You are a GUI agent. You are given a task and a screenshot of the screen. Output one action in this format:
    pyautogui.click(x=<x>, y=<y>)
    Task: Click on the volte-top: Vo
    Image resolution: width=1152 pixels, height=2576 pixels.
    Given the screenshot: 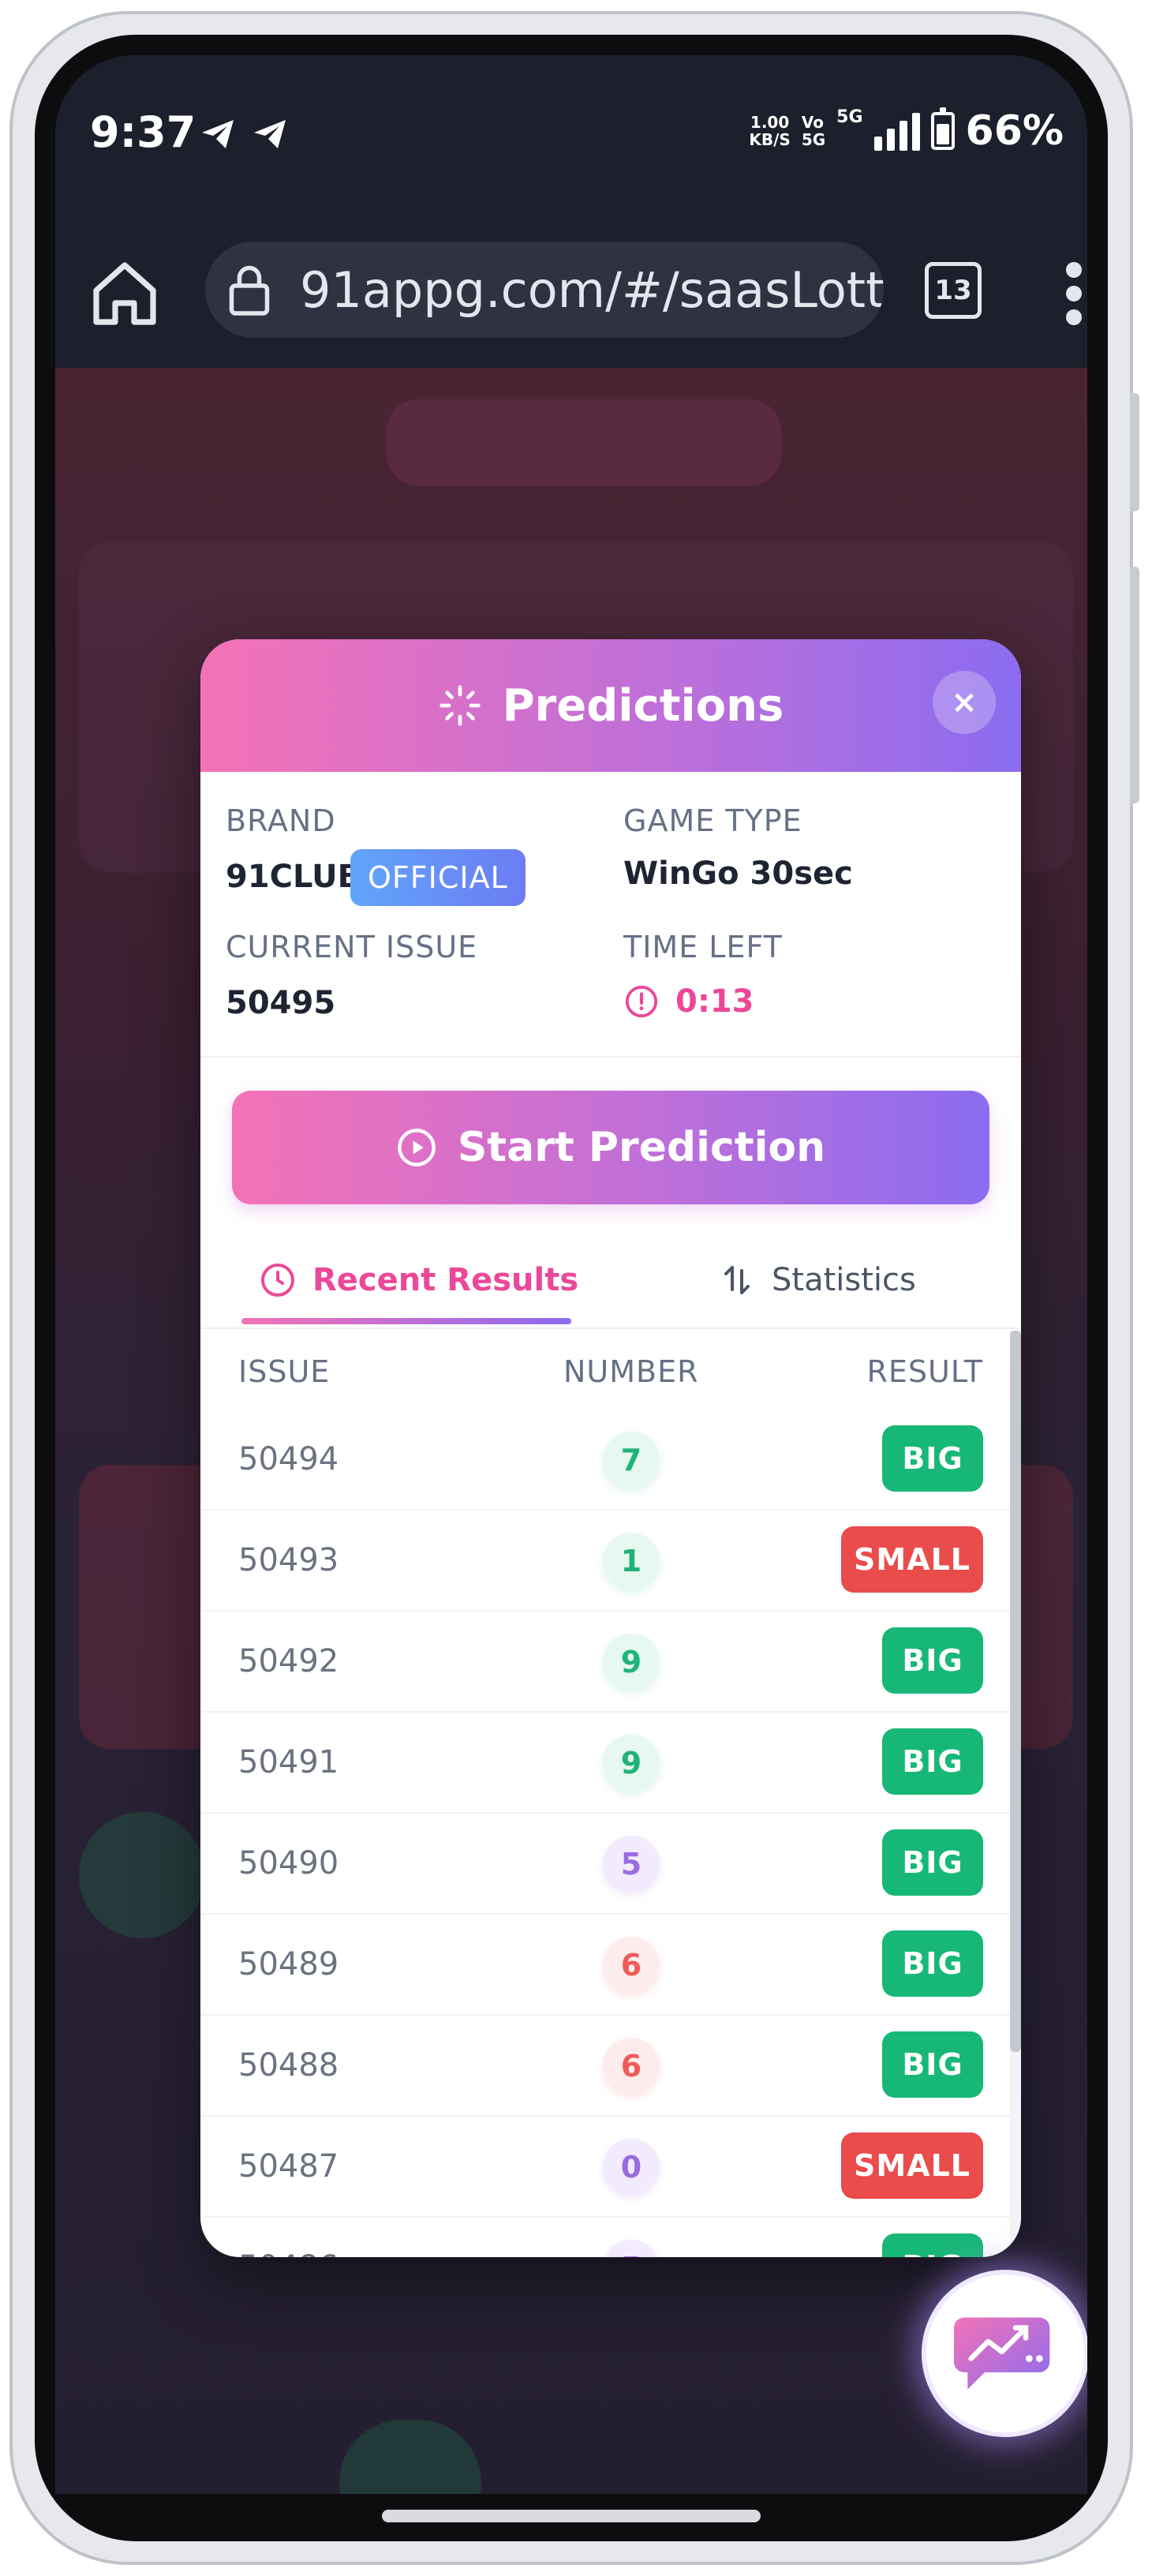 What is the action you would take?
    pyautogui.click(x=812, y=122)
    